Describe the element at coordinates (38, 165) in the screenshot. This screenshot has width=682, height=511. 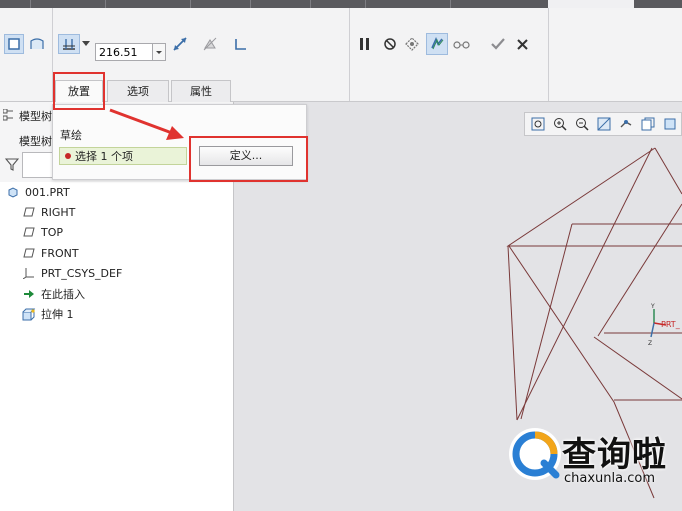
I see `tree-search-input` at that location.